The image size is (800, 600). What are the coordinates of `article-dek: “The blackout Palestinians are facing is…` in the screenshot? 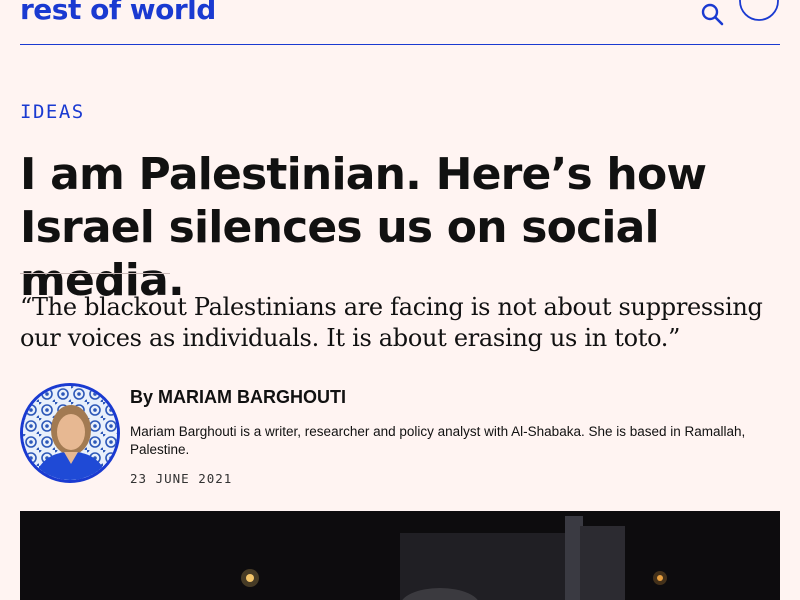 It's located at (391, 322).